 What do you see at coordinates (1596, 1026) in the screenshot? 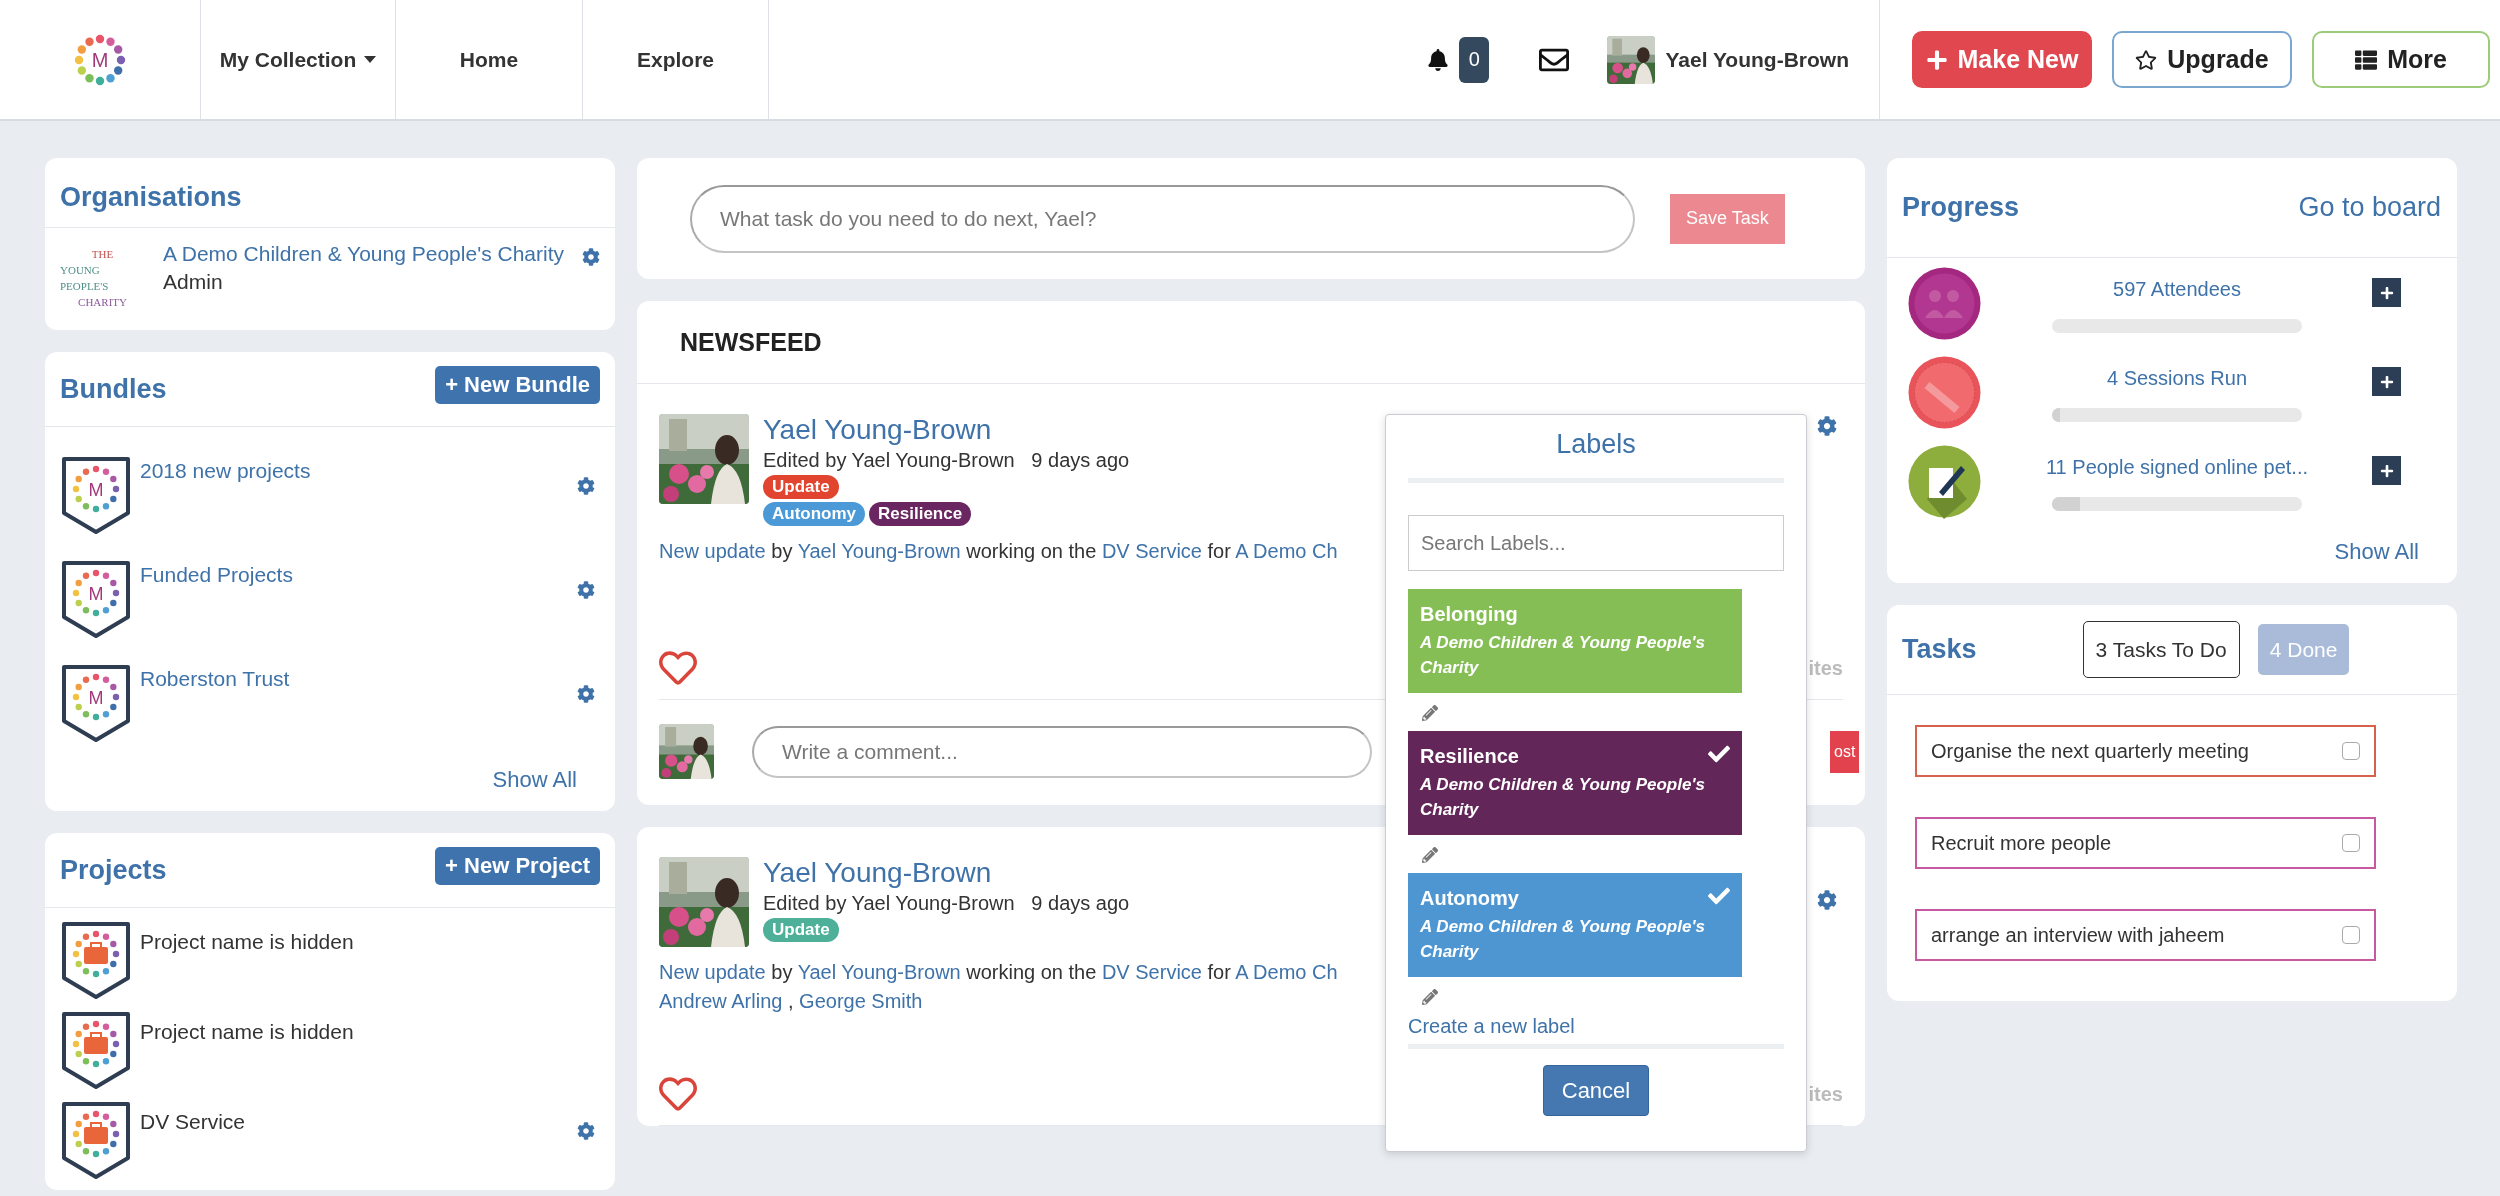
I see `create-label-link: Create a new label` at bounding box center [1596, 1026].